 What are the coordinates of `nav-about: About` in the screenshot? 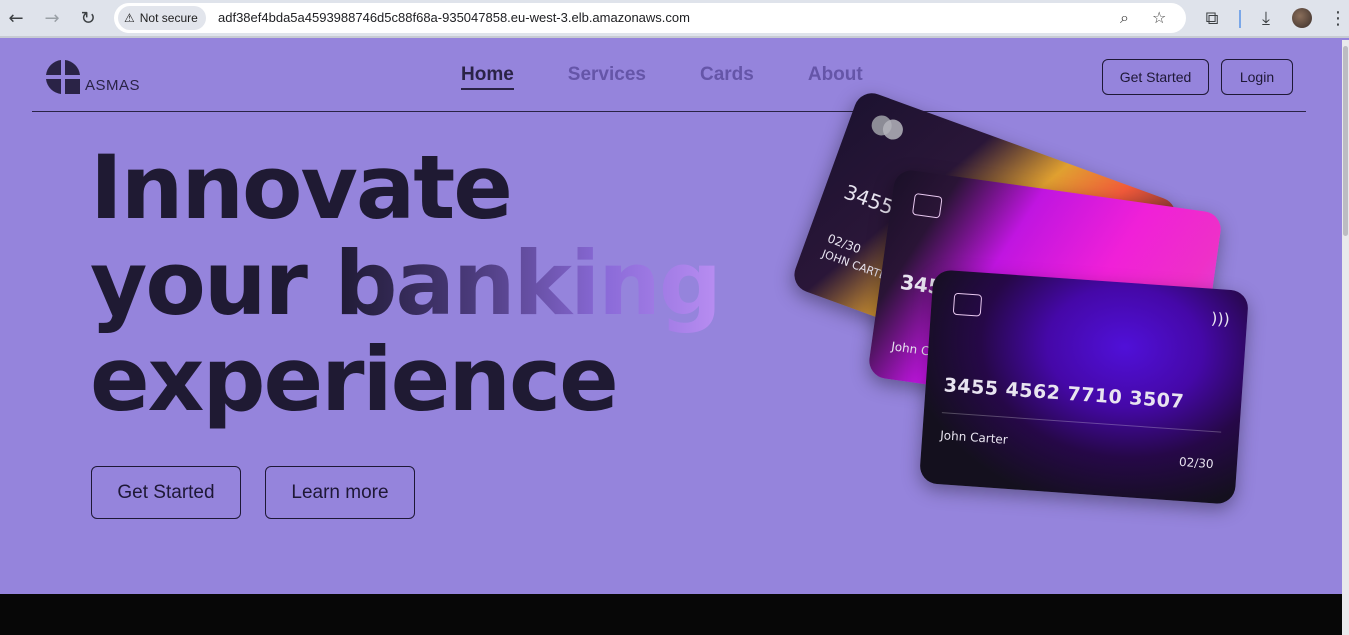 It's located at (835, 77).